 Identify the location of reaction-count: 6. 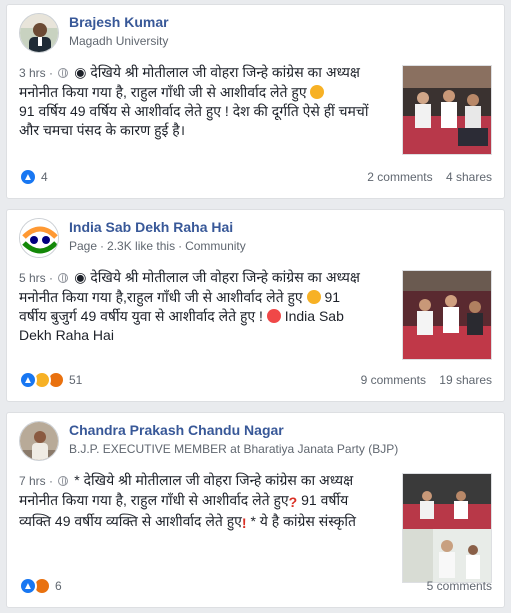
(58, 586).